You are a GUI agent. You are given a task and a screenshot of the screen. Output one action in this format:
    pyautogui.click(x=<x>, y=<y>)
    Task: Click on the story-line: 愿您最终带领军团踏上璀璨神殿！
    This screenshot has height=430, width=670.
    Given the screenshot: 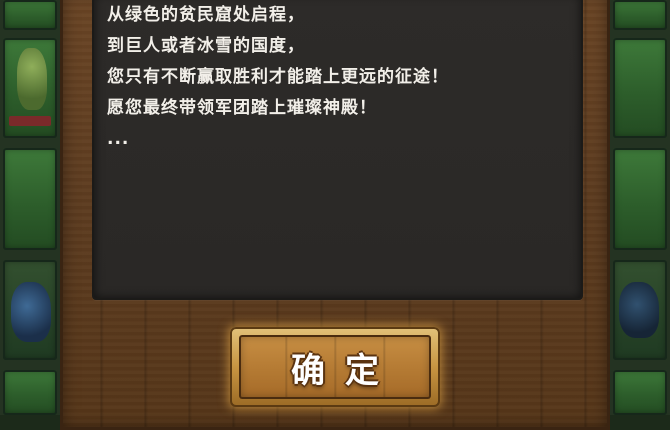 What is the action you would take?
    pyautogui.click(x=242, y=108)
    